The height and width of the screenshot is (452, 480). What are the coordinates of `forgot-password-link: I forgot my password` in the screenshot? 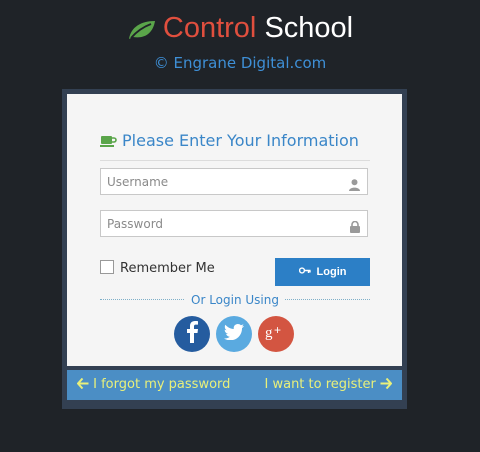 It's located at (153, 384).